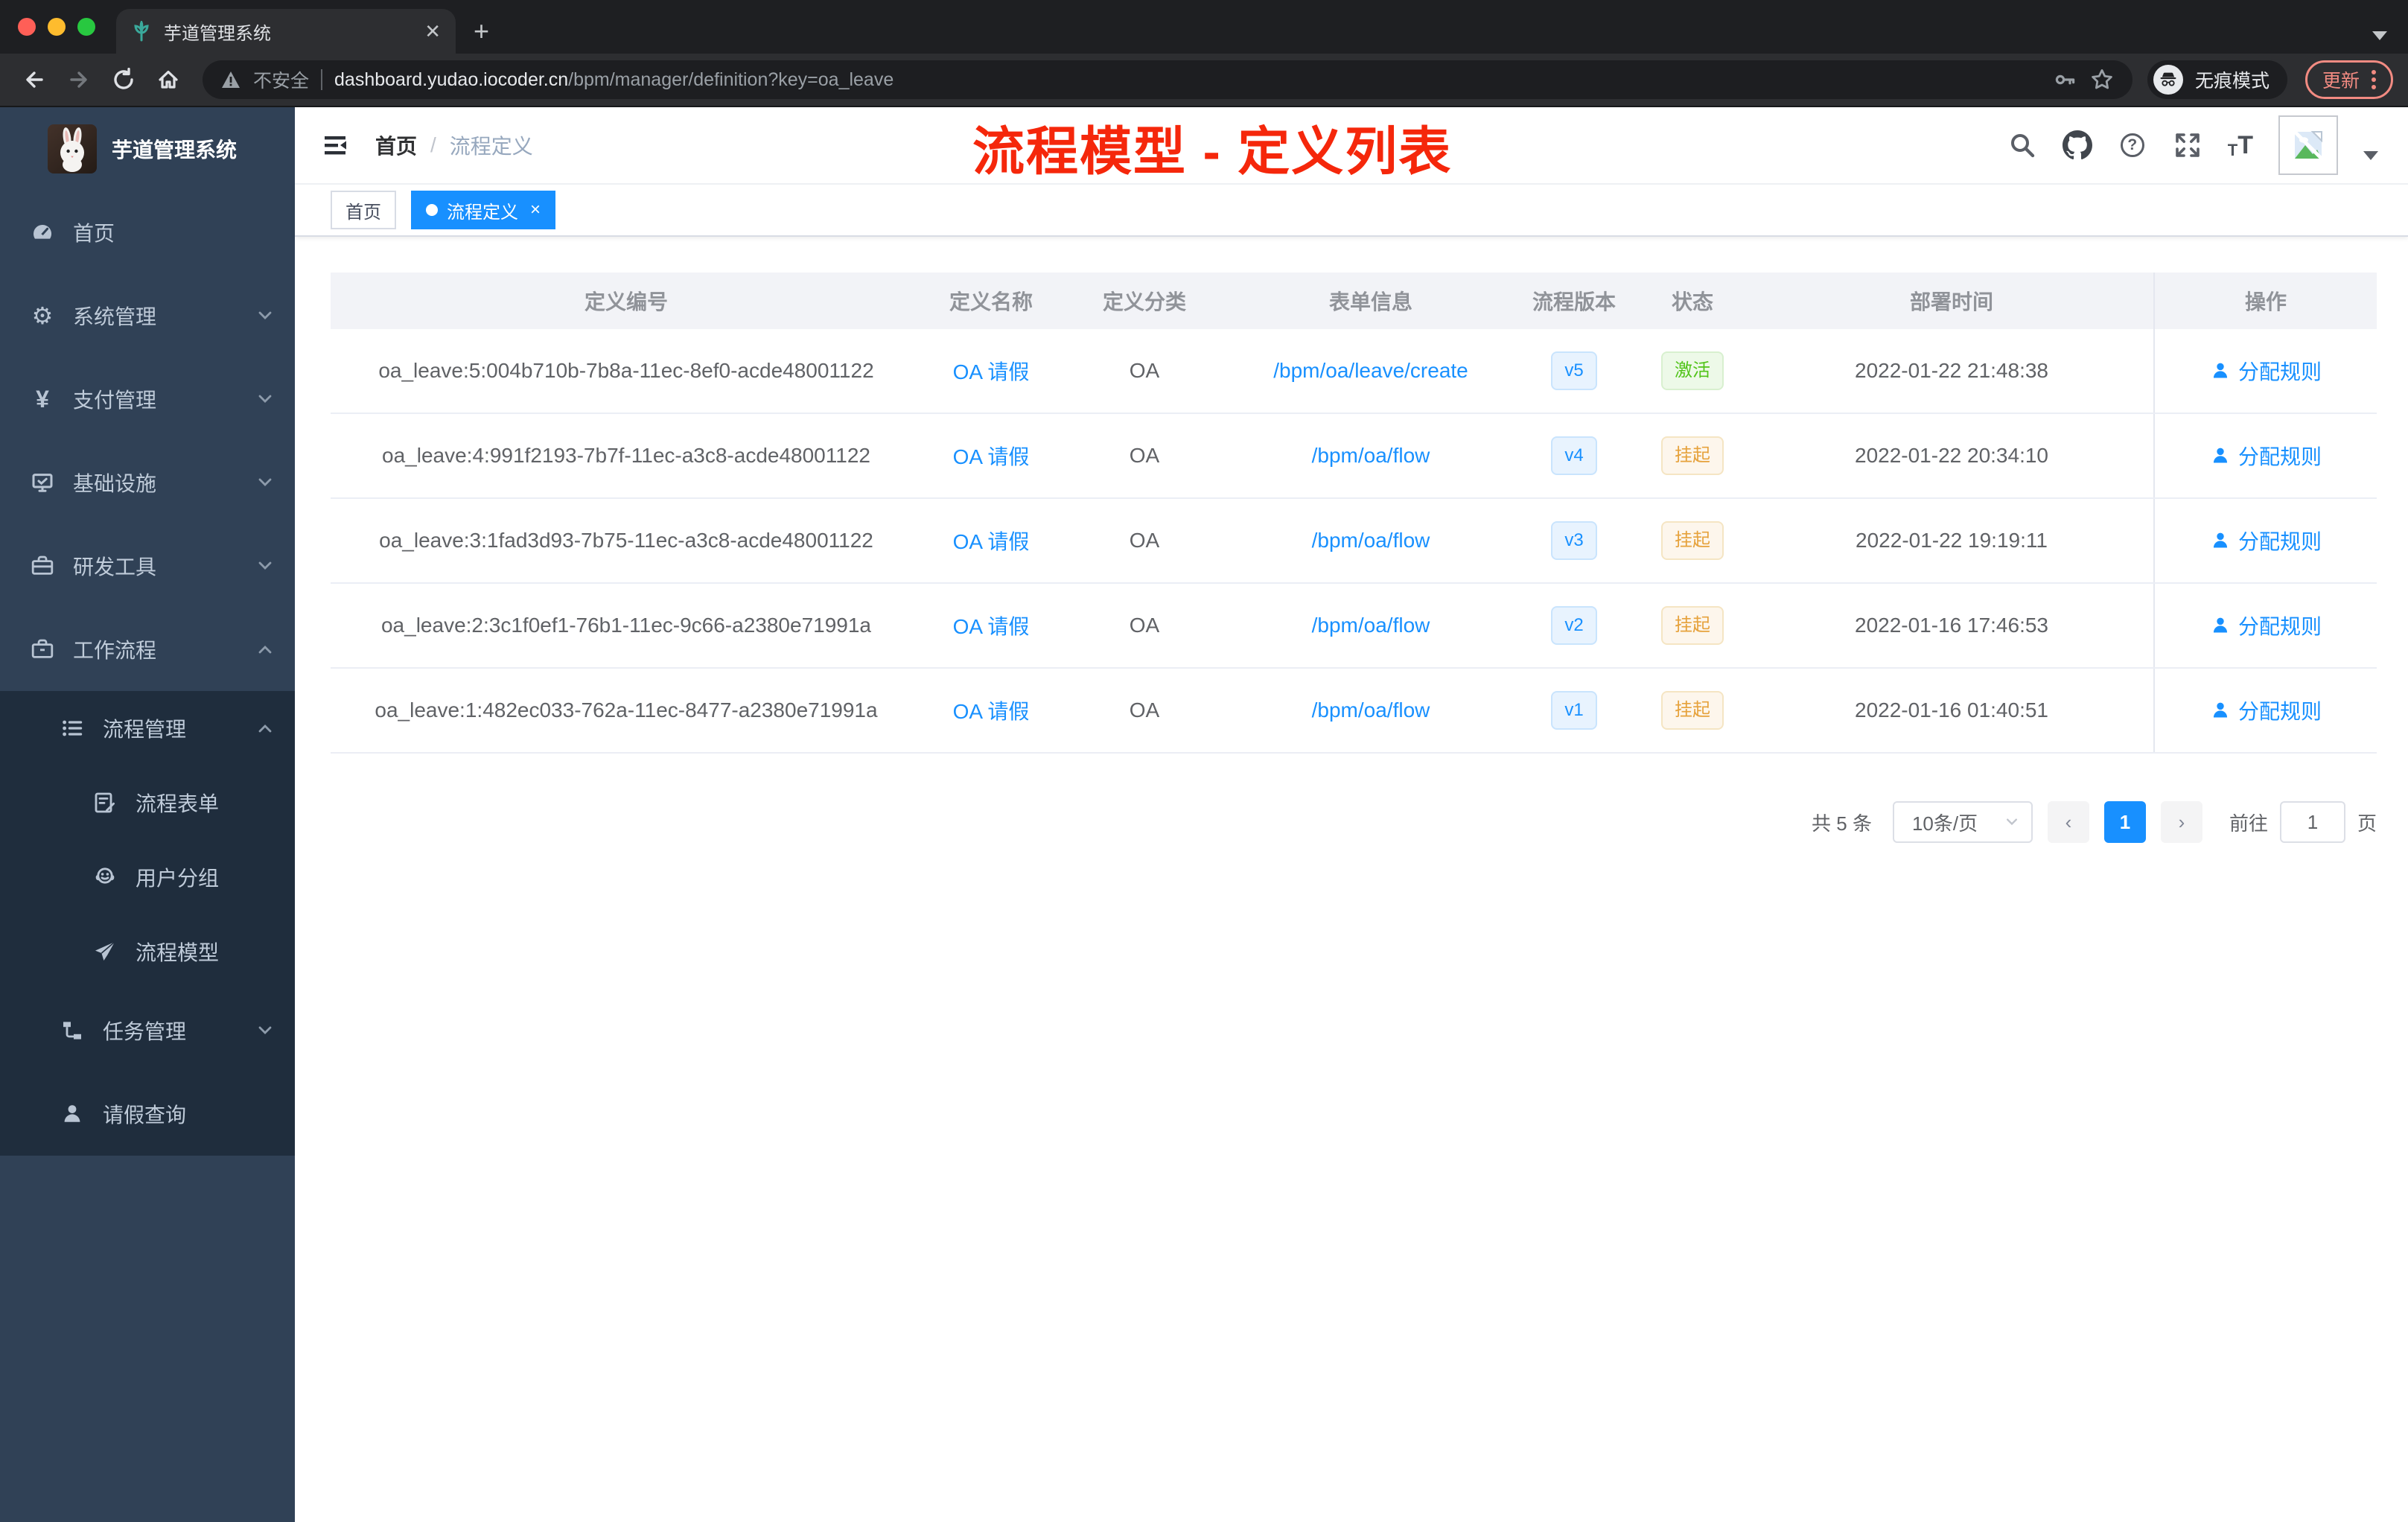 The width and height of the screenshot is (2408, 1522). I want to click on col-header: 操作, so click(2265, 301).